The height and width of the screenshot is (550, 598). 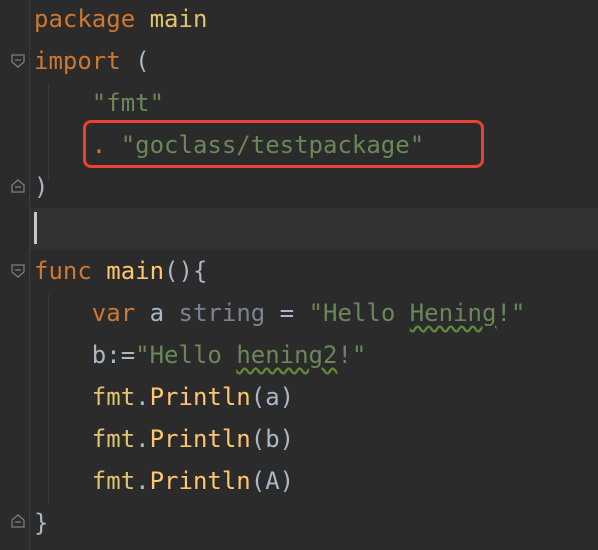 I want to click on gutter-divider, so click(x=29, y=275).